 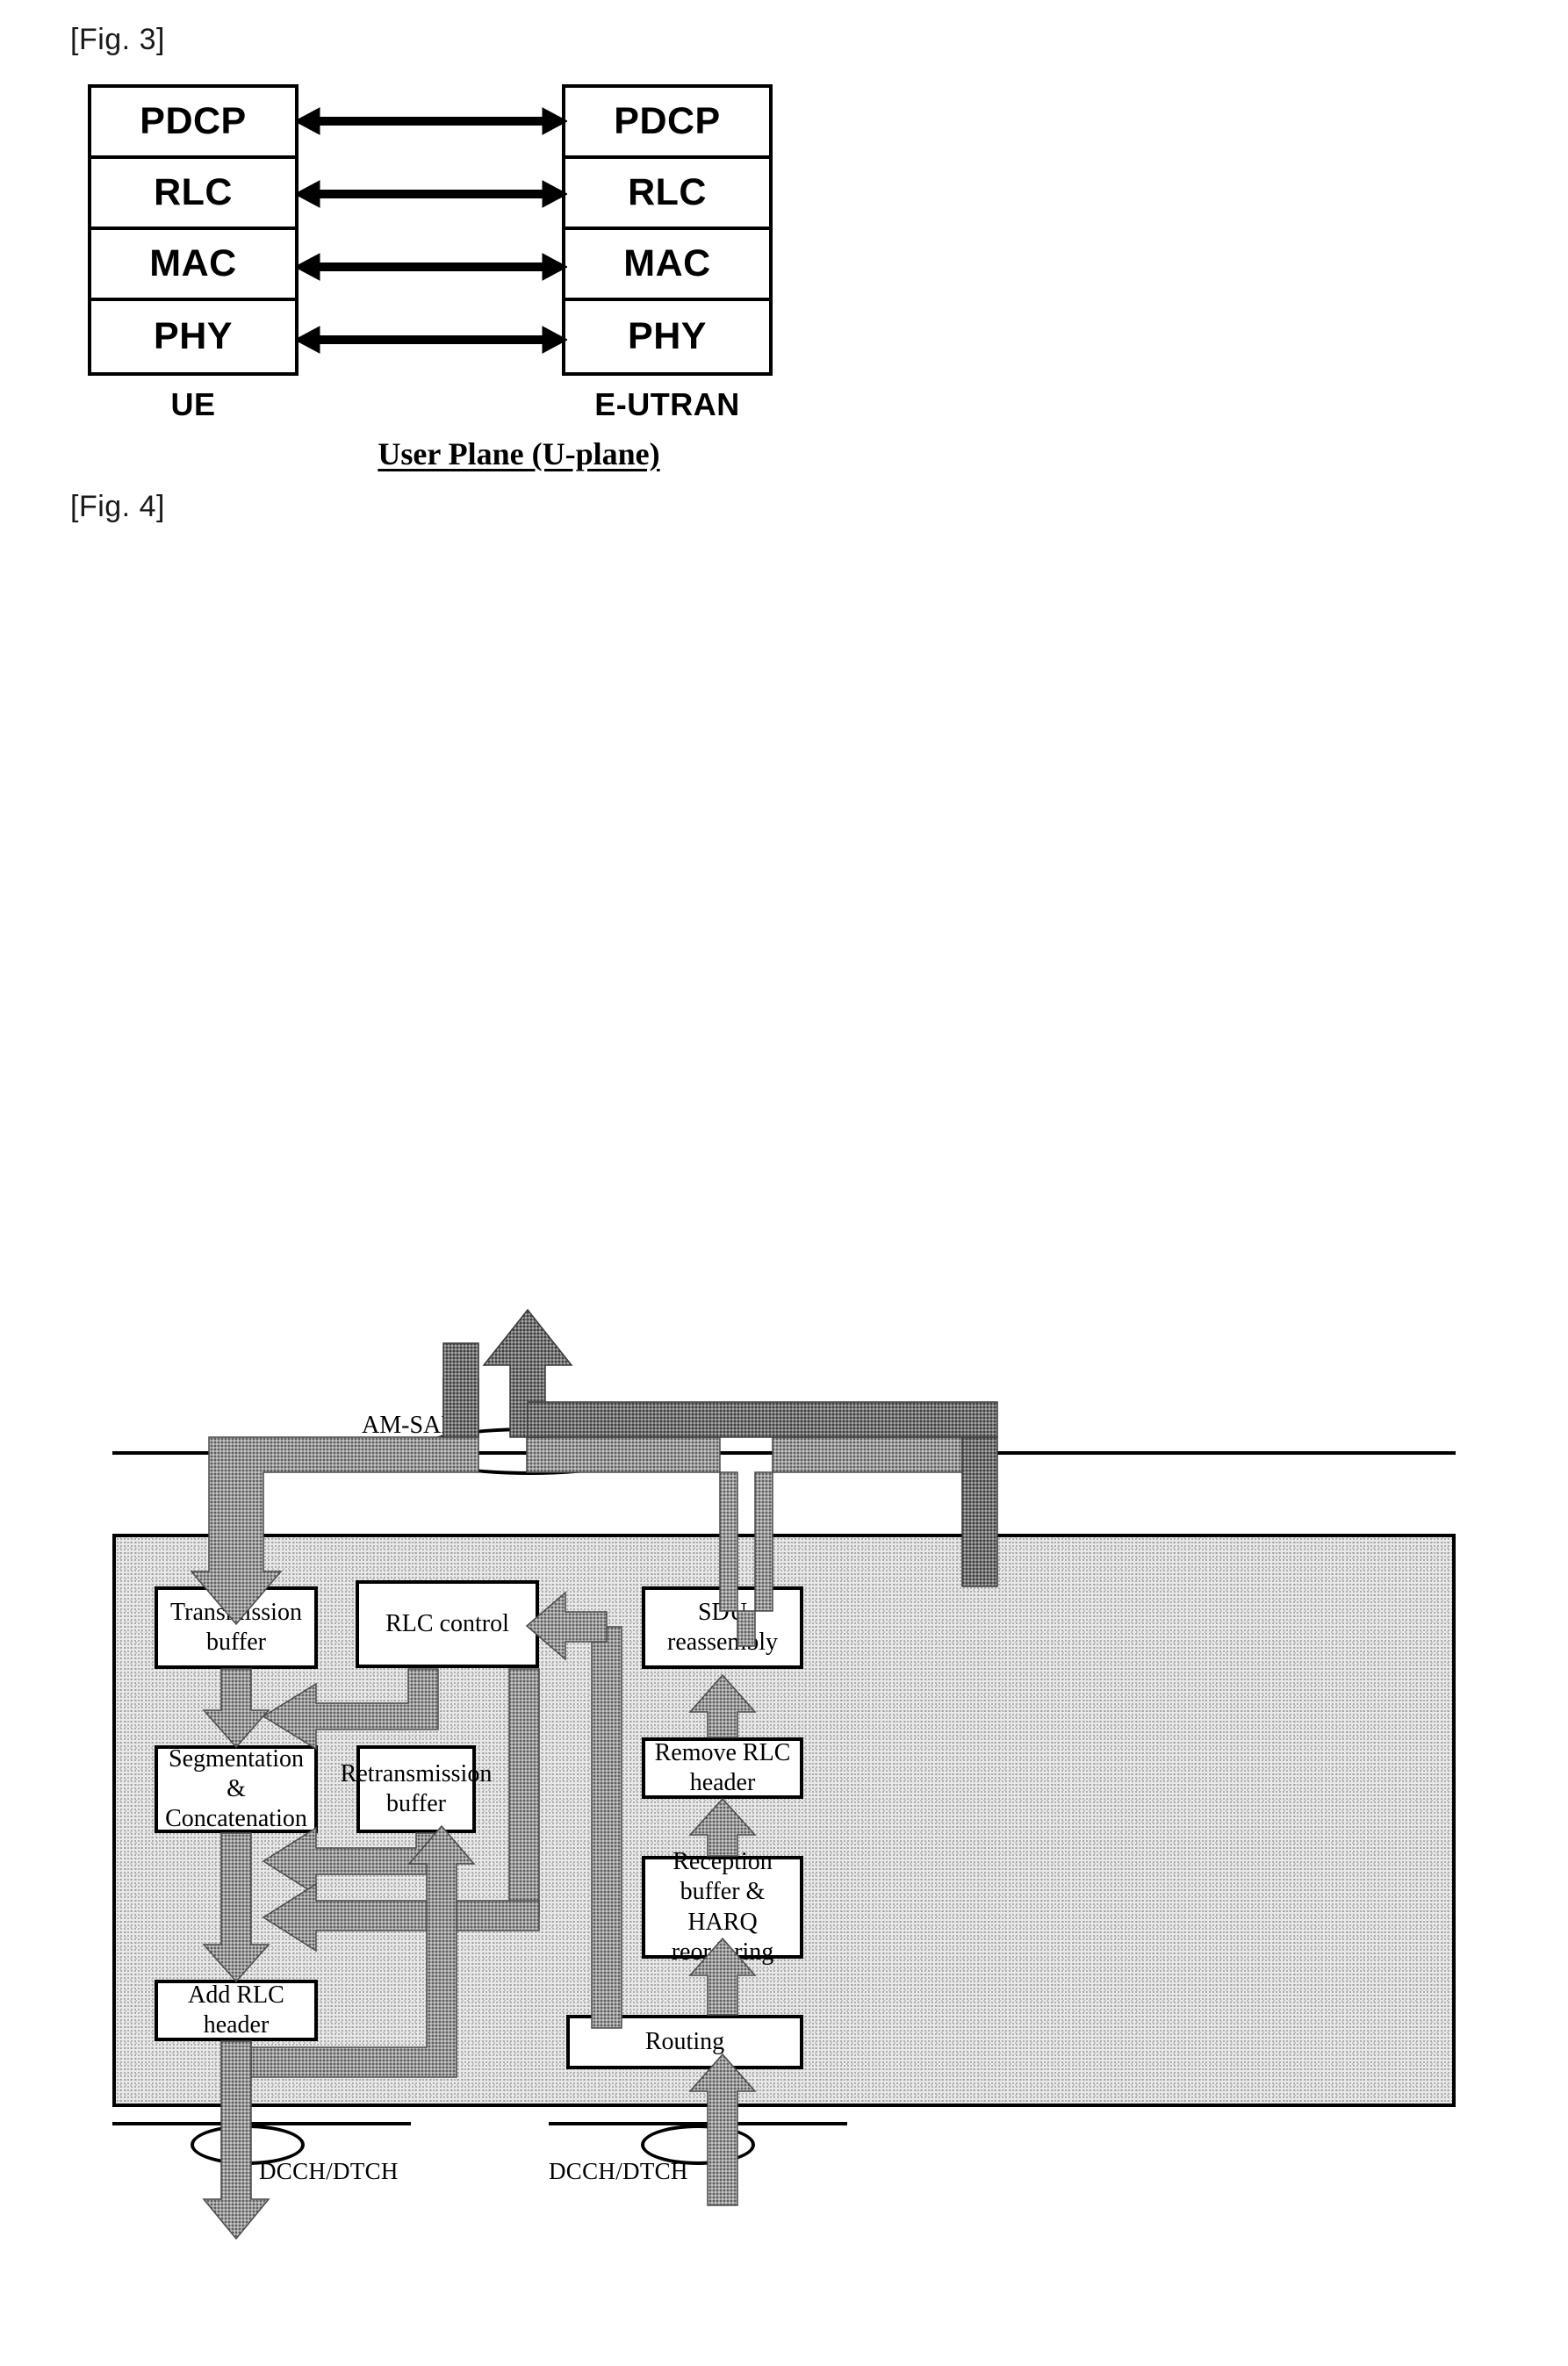 I want to click on arrow-sdu-egress-top, so click(x=762, y=1419).